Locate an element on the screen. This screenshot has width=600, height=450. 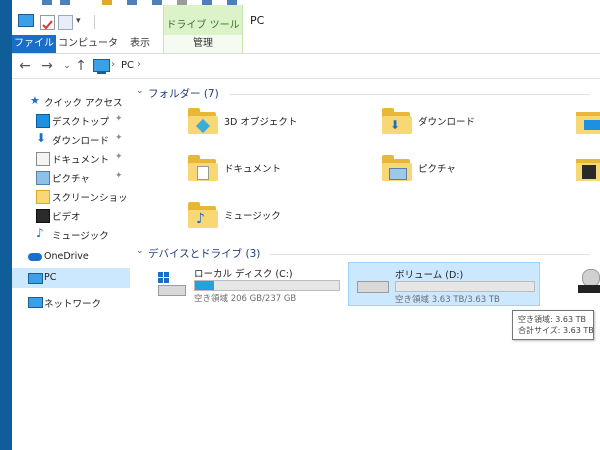
address-bar: ← → ⌄ ↑ › PC › is located at coordinates (306, 66).